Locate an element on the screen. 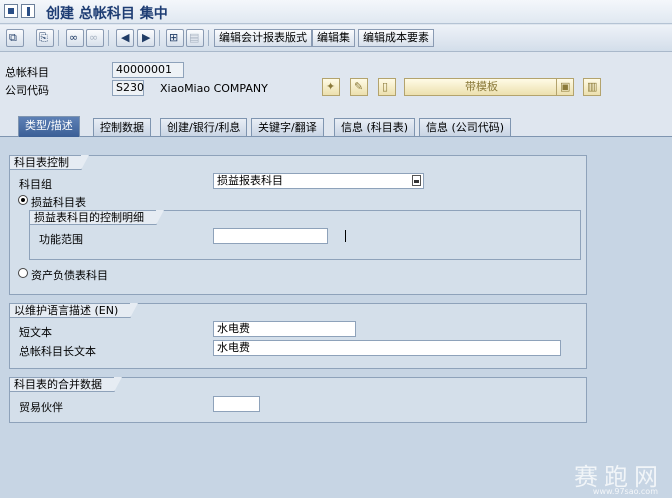  arrow-left-icon: ◀ is located at coordinates (125, 37).